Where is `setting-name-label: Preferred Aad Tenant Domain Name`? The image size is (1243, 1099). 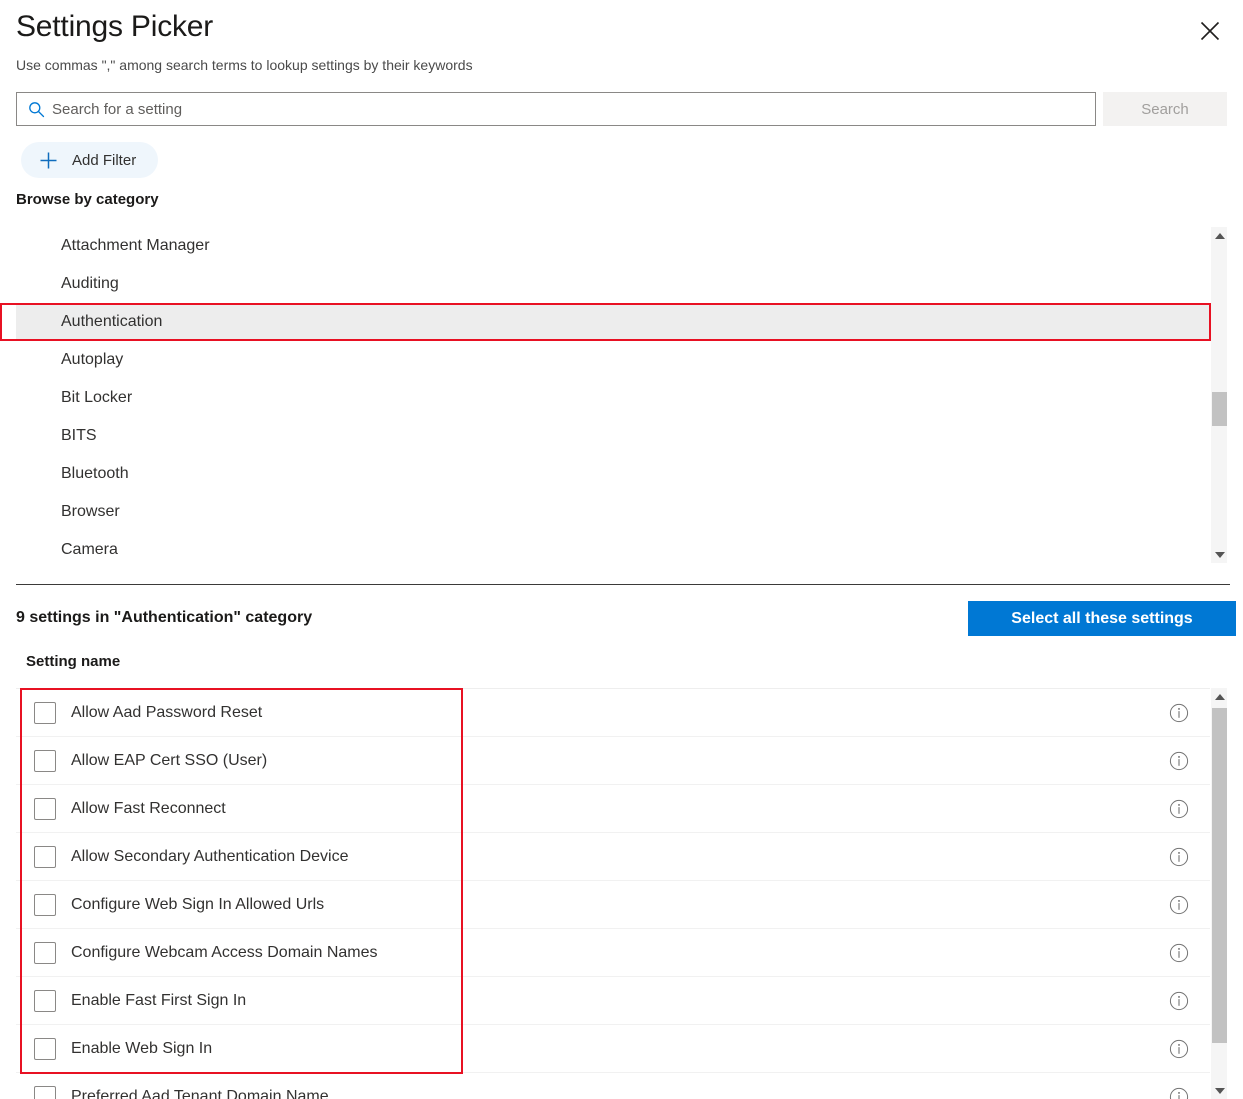 setting-name-label: Preferred Aad Tenant Domain Name is located at coordinates (200, 1093).